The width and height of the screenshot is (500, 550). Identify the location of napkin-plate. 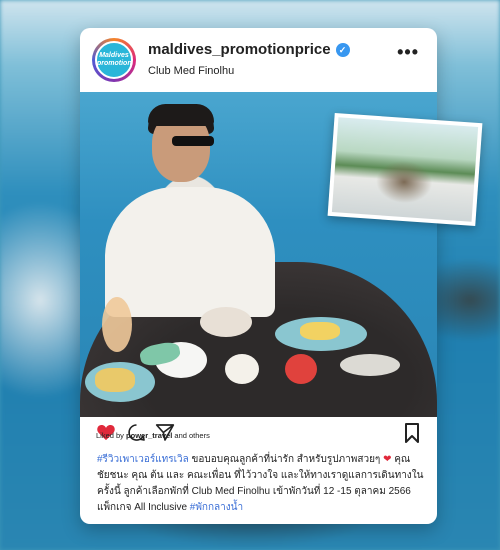
(370, 365).